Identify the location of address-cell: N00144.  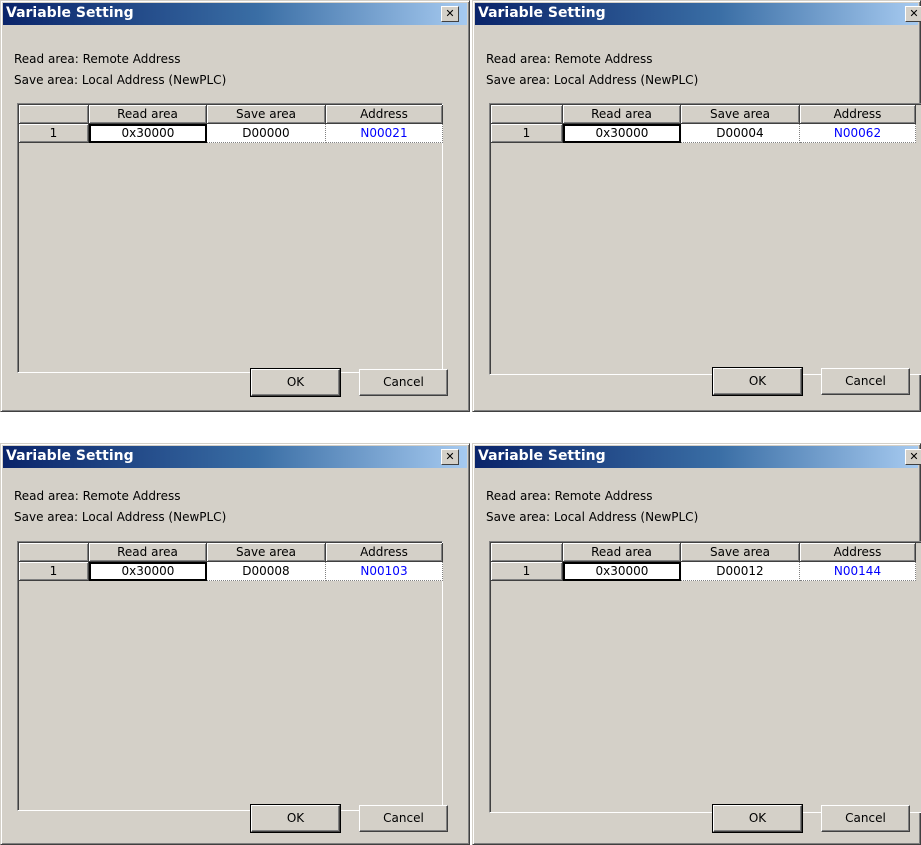
(858, 571).